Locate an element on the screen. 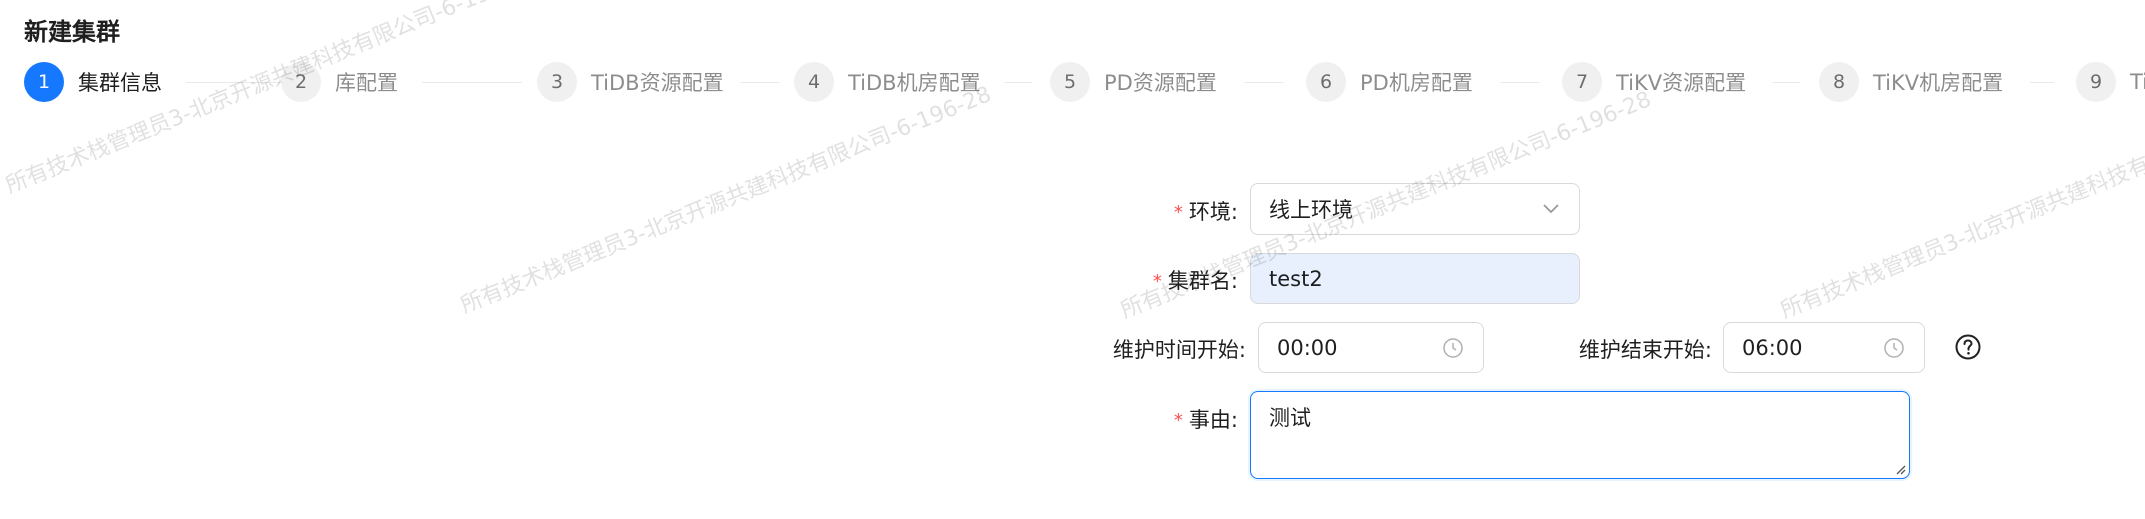  step-number: 7 is located at coordinates (1582, 82).